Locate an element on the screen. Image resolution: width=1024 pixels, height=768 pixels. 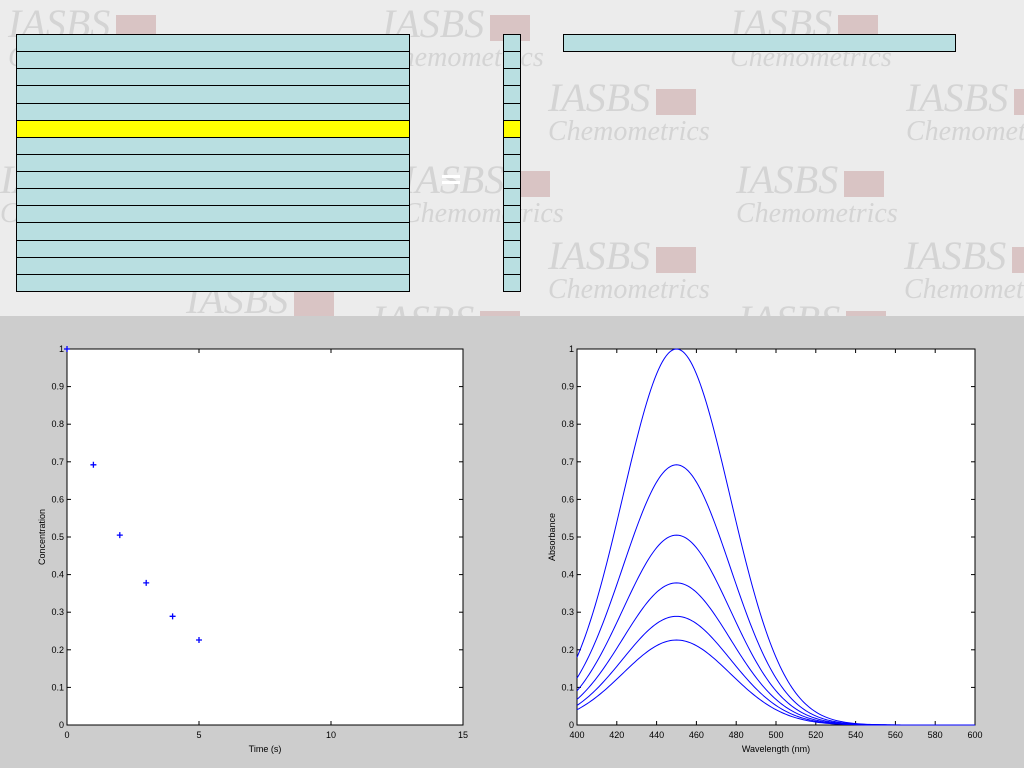
conc-x-tick-label: 15 is located at coordinates (463, 735).